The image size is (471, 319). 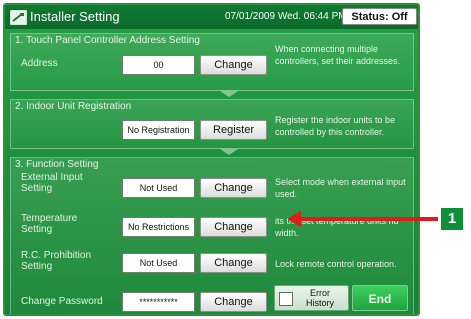 I want to click on page-title: Installer Setting, so click(x=75, y=16).